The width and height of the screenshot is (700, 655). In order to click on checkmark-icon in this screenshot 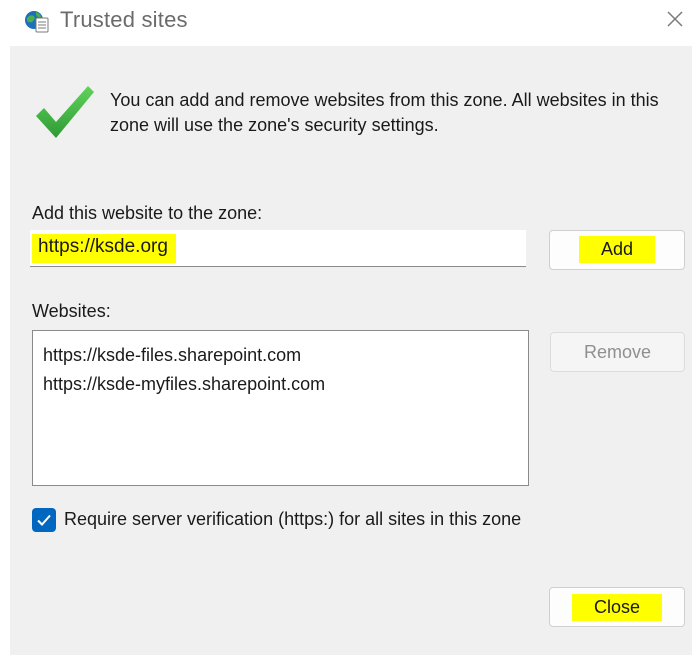, I will do `click(63, 111)`.